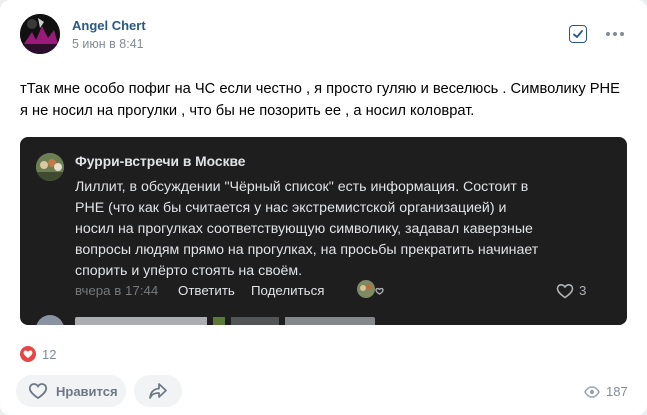 The image size is (647, 415). I want to click on like-button-label: Нравится, so click(87, 391).